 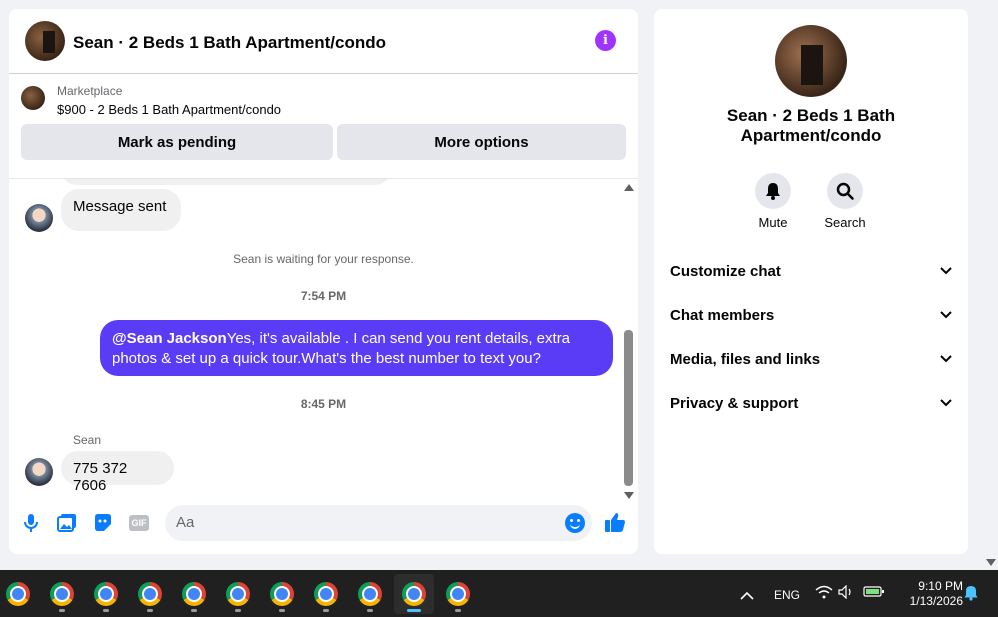 I want to click on incoming-message-bubble: 775 372 7606, so click(x=117, y=472).